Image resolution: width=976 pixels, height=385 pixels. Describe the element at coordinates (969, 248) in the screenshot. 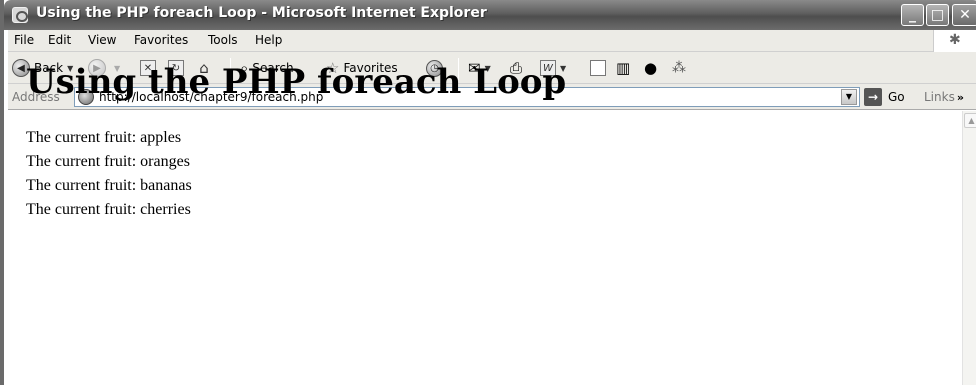

I see `vertical-scrollbar: ▲` at that location.